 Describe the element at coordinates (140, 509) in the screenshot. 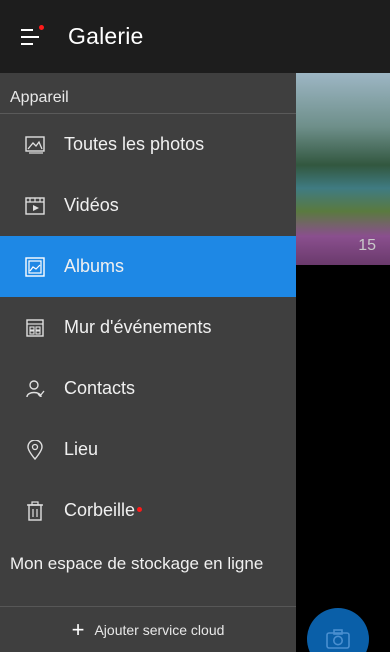

I see `trash-notification-dot` at that location.